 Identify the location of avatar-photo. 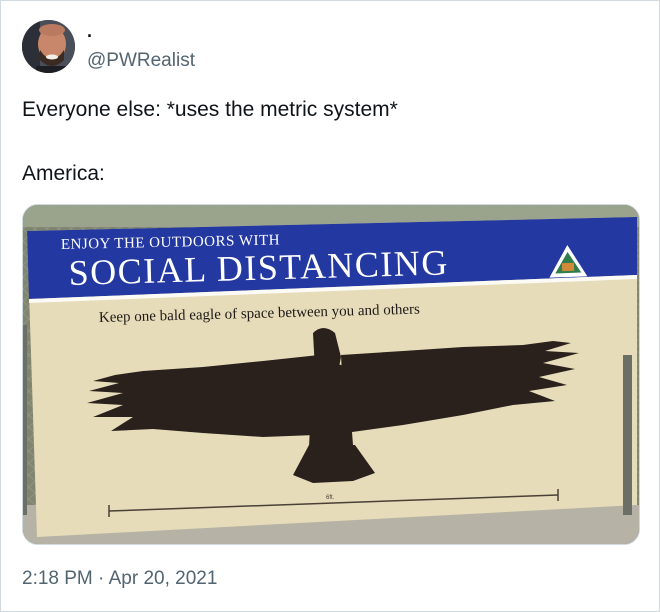
(48, 46).